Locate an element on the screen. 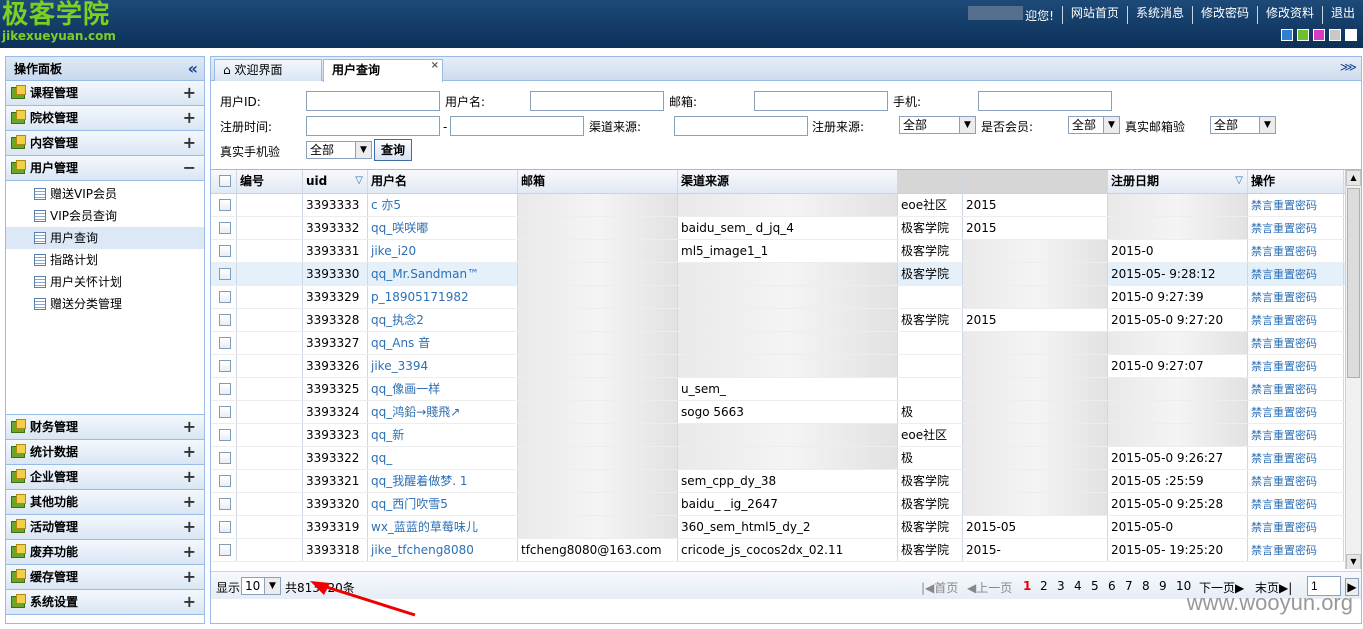 Image resolution: width=1363 pixels, height=629 pixels. nav-edit-profile: 修改资料 is located at coordinates (1289, 15).